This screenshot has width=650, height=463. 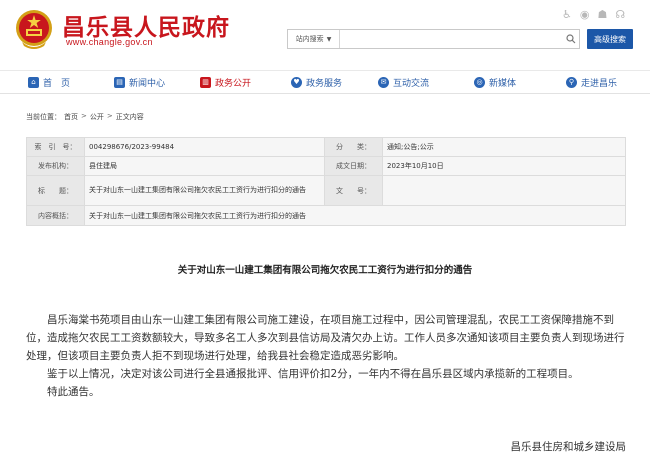 What do you see at coordinates (459, 39) in the screenshot?
I see `search-input` at bounding box center [459, 39].